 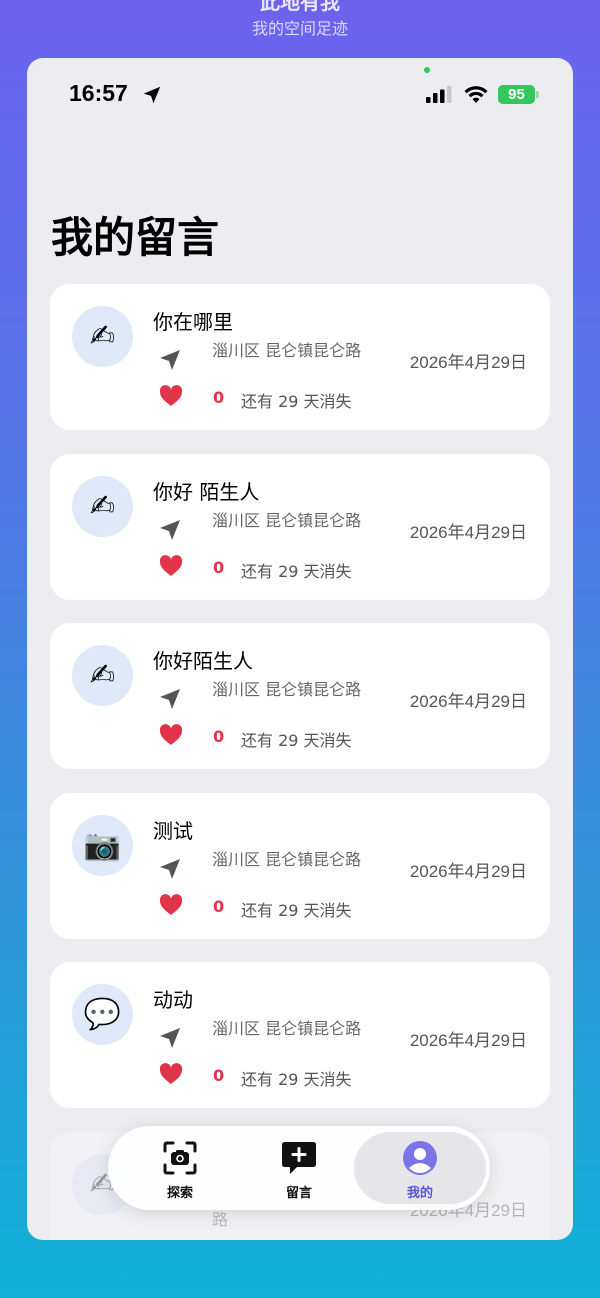 What do you see at coordinates (298, 1193) in the screenshot?
I see `tab-post-label: 留言` at bounding box center [298, 1193].